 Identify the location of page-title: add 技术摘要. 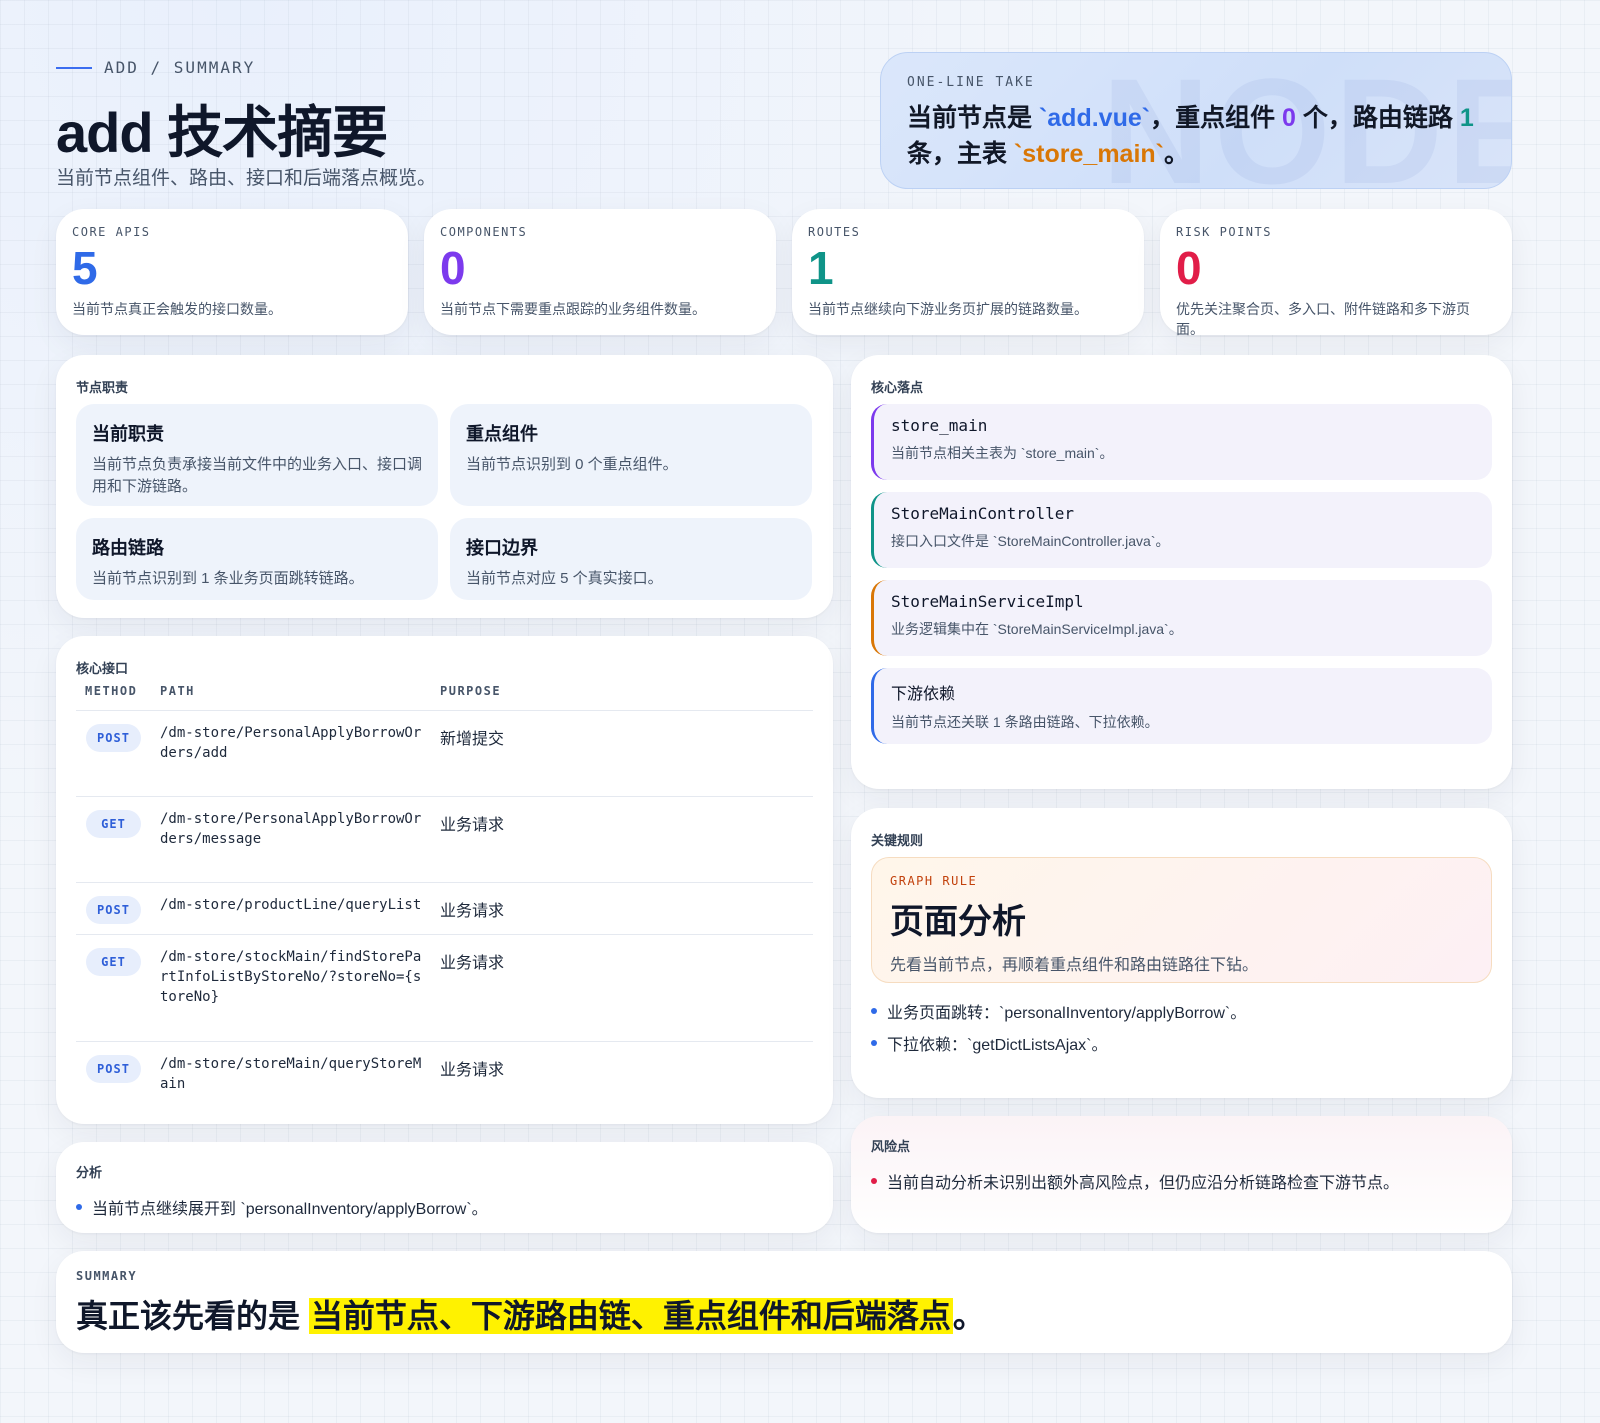
(222, 132).